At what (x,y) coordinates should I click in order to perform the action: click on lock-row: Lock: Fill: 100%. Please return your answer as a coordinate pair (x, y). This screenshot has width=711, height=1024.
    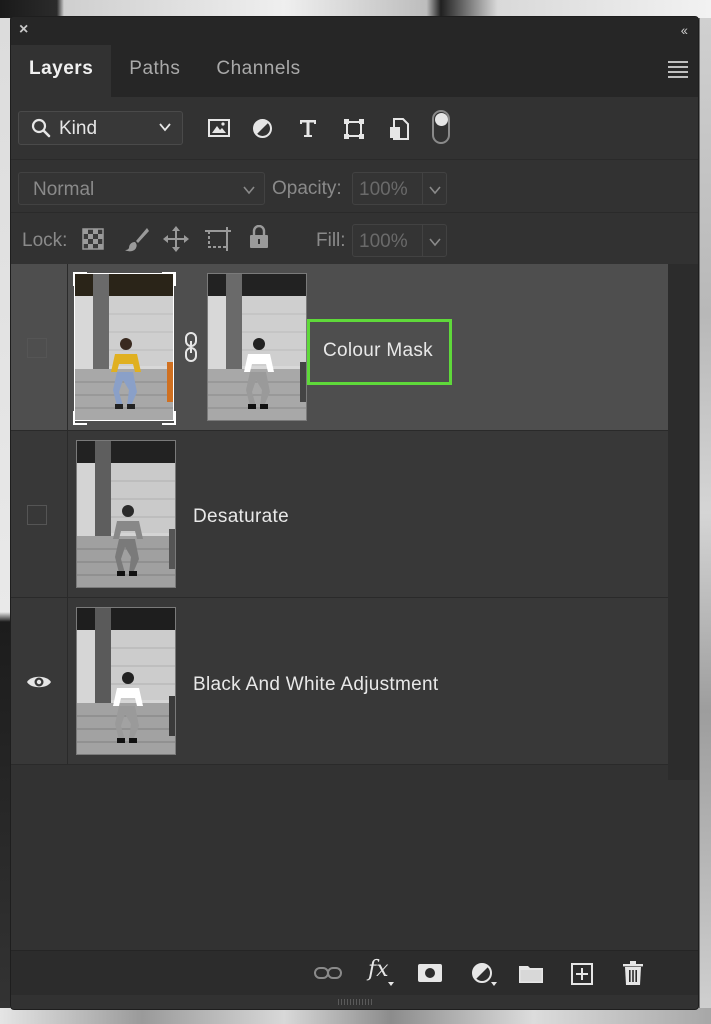
    Looking at the image, I should click on (354, 239).